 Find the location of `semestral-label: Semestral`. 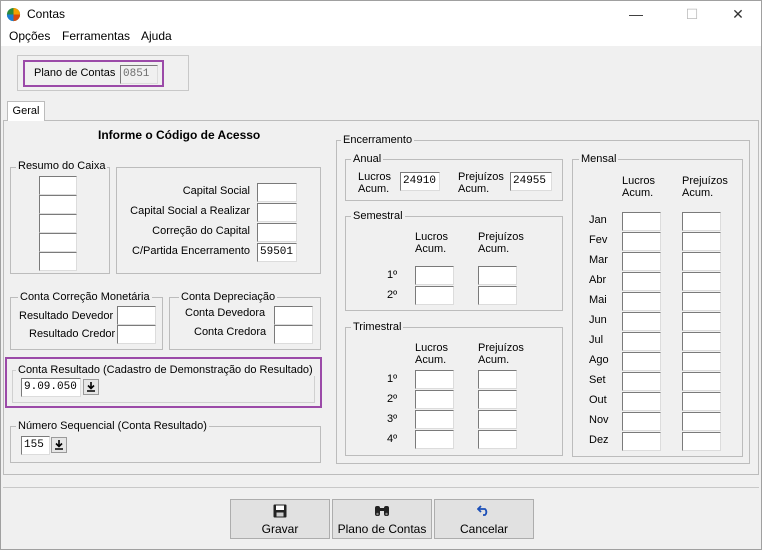

semestral-label: Semestral is located at coordinates (378, 216).